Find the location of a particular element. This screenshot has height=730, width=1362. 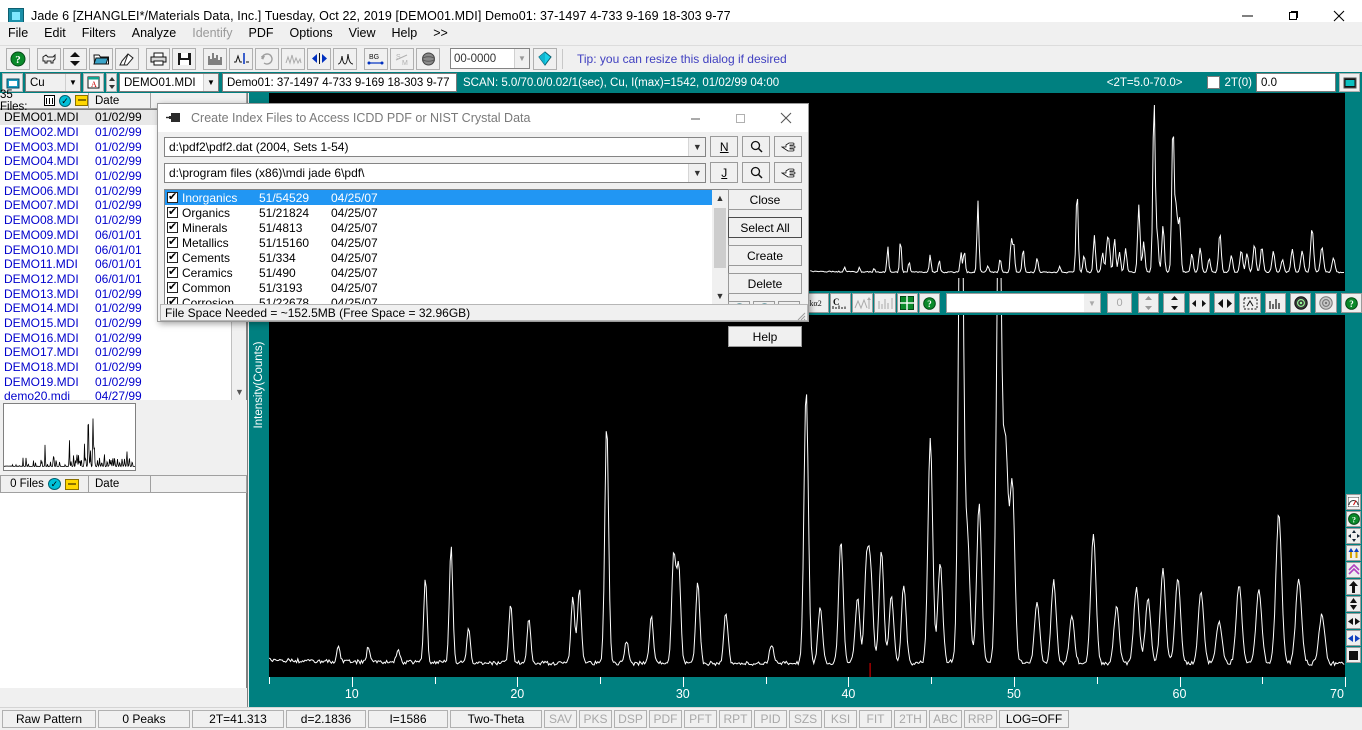

chevrons-up-icon is located at coordinates (1353, 570).